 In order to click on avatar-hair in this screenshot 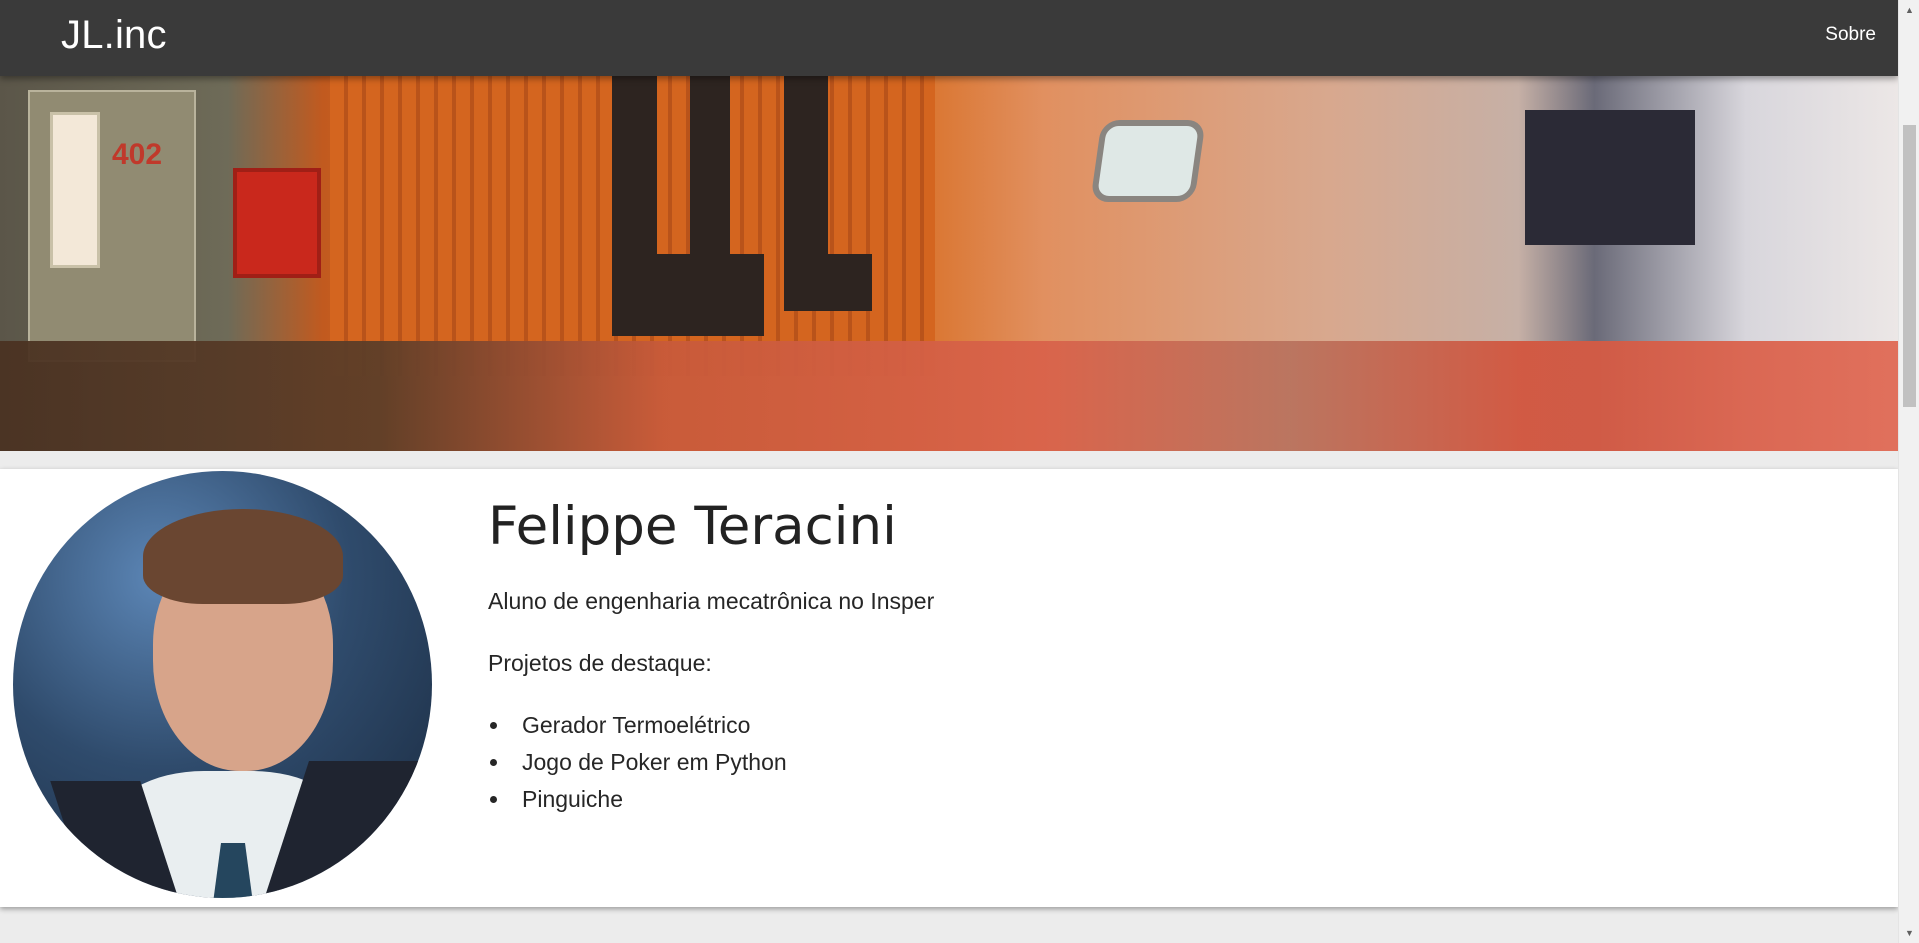, I will do `click(243, 556)`.